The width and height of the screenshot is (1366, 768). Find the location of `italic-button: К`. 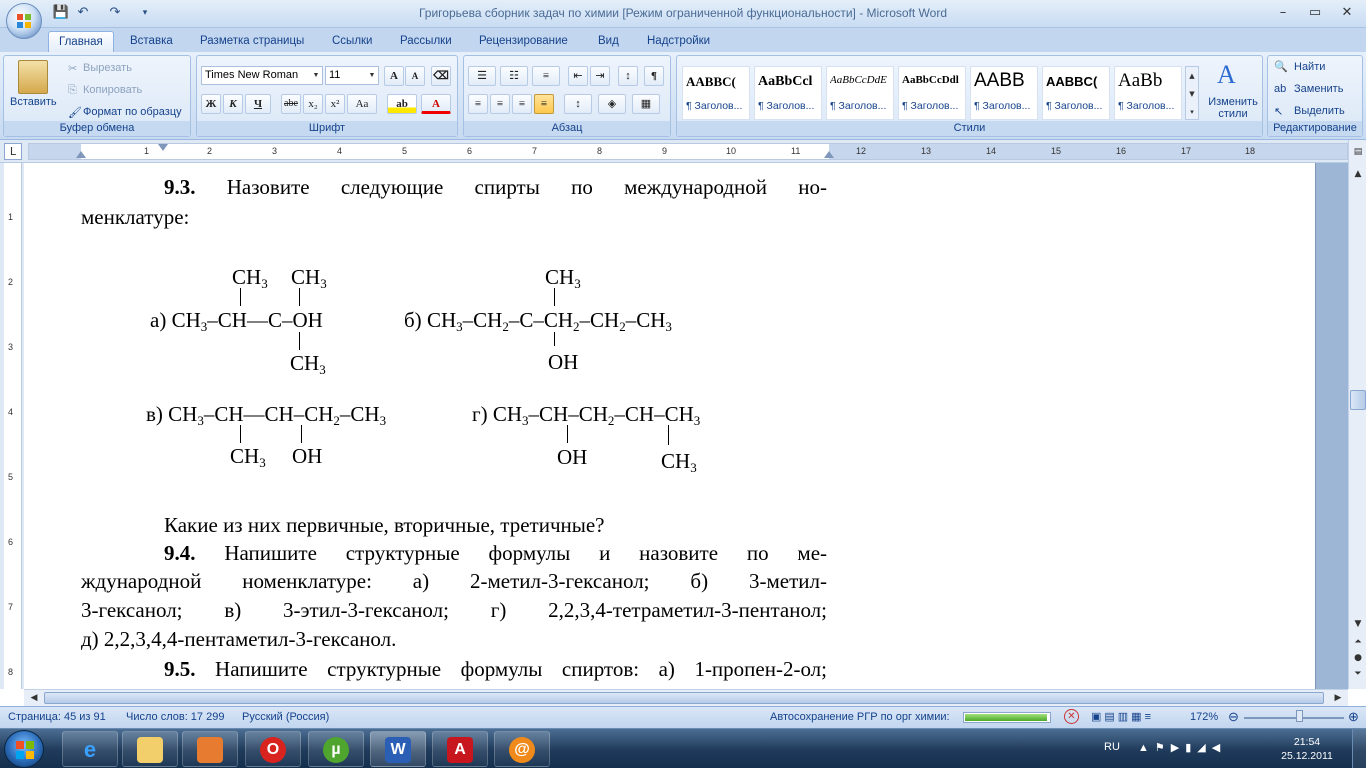

italic-button: К is located at coordinates (233, 104).